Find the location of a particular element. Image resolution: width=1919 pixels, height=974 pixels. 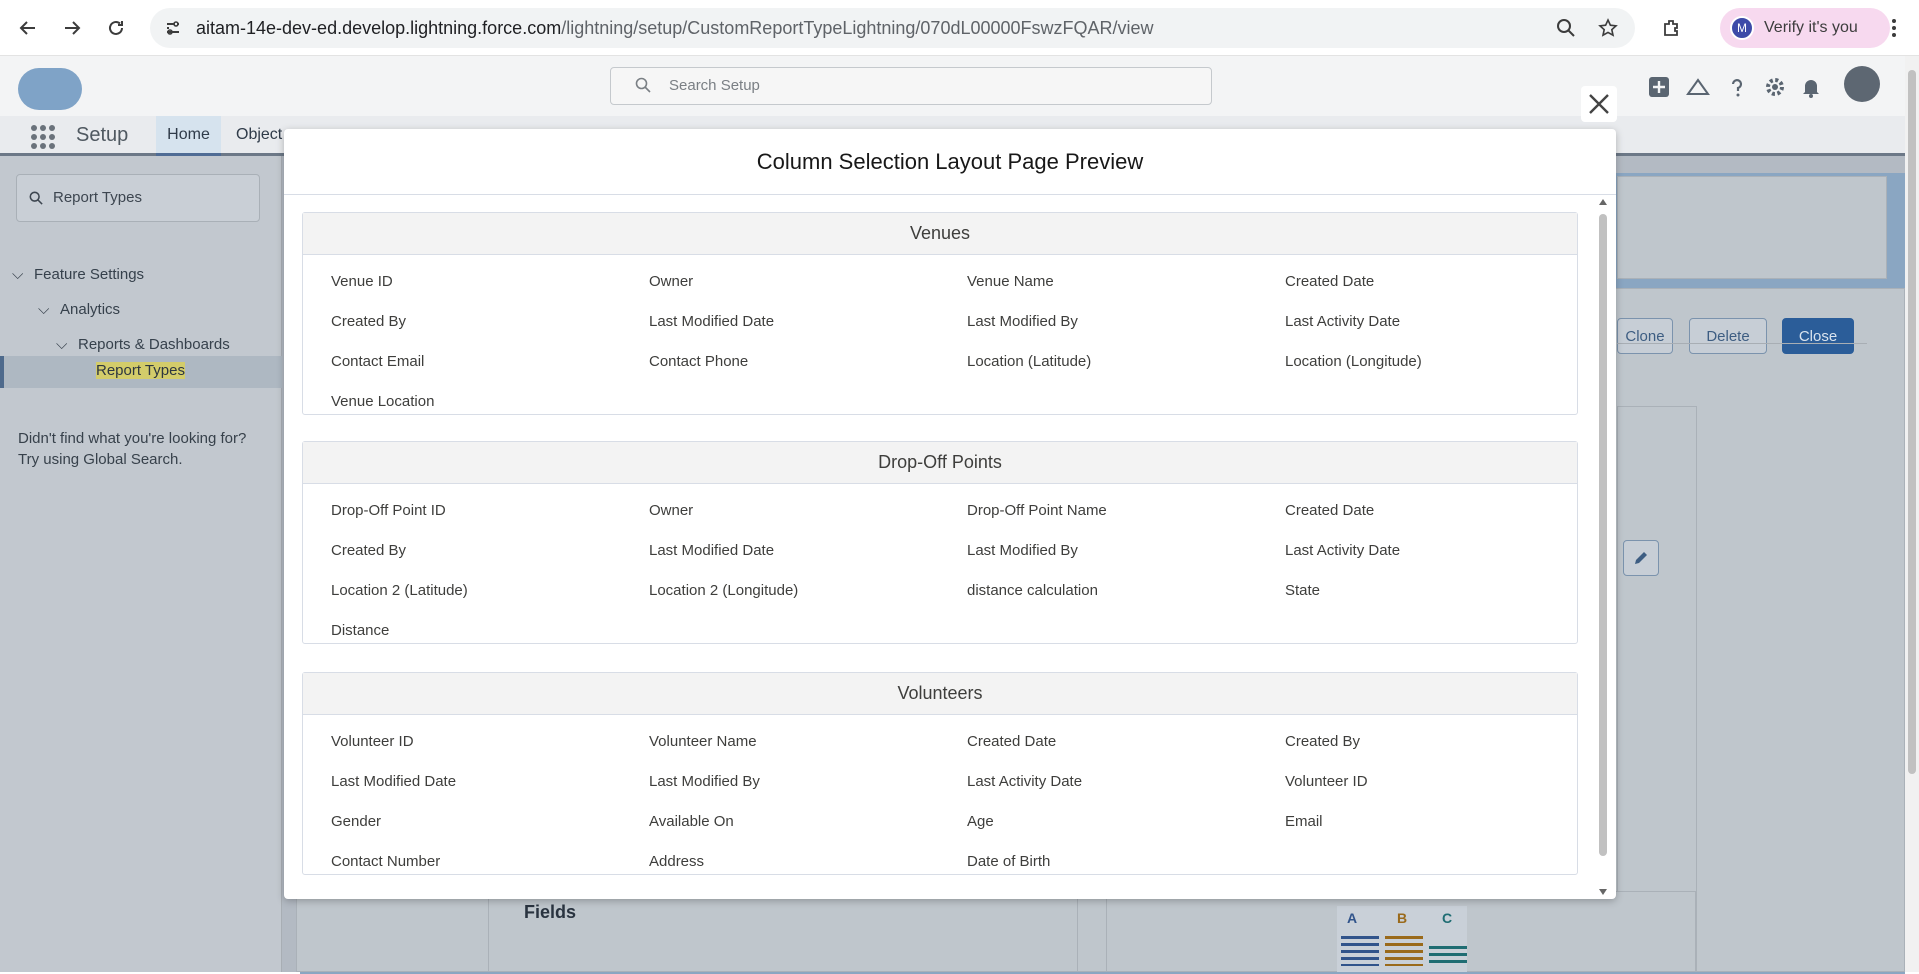

tree-item-reports-dashboards: Reports & Dashboards is located at coordinates (154, 344).